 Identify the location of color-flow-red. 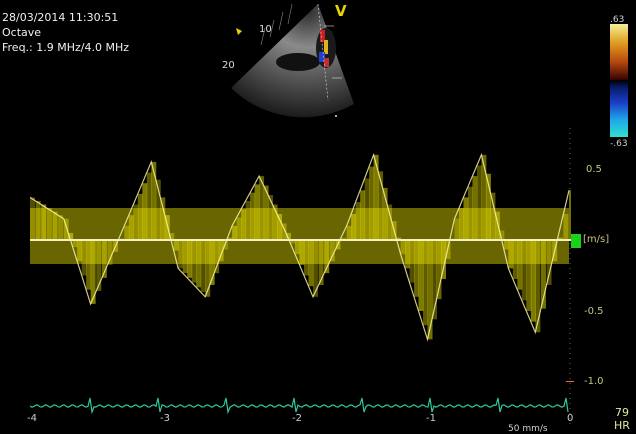
(326, 62).